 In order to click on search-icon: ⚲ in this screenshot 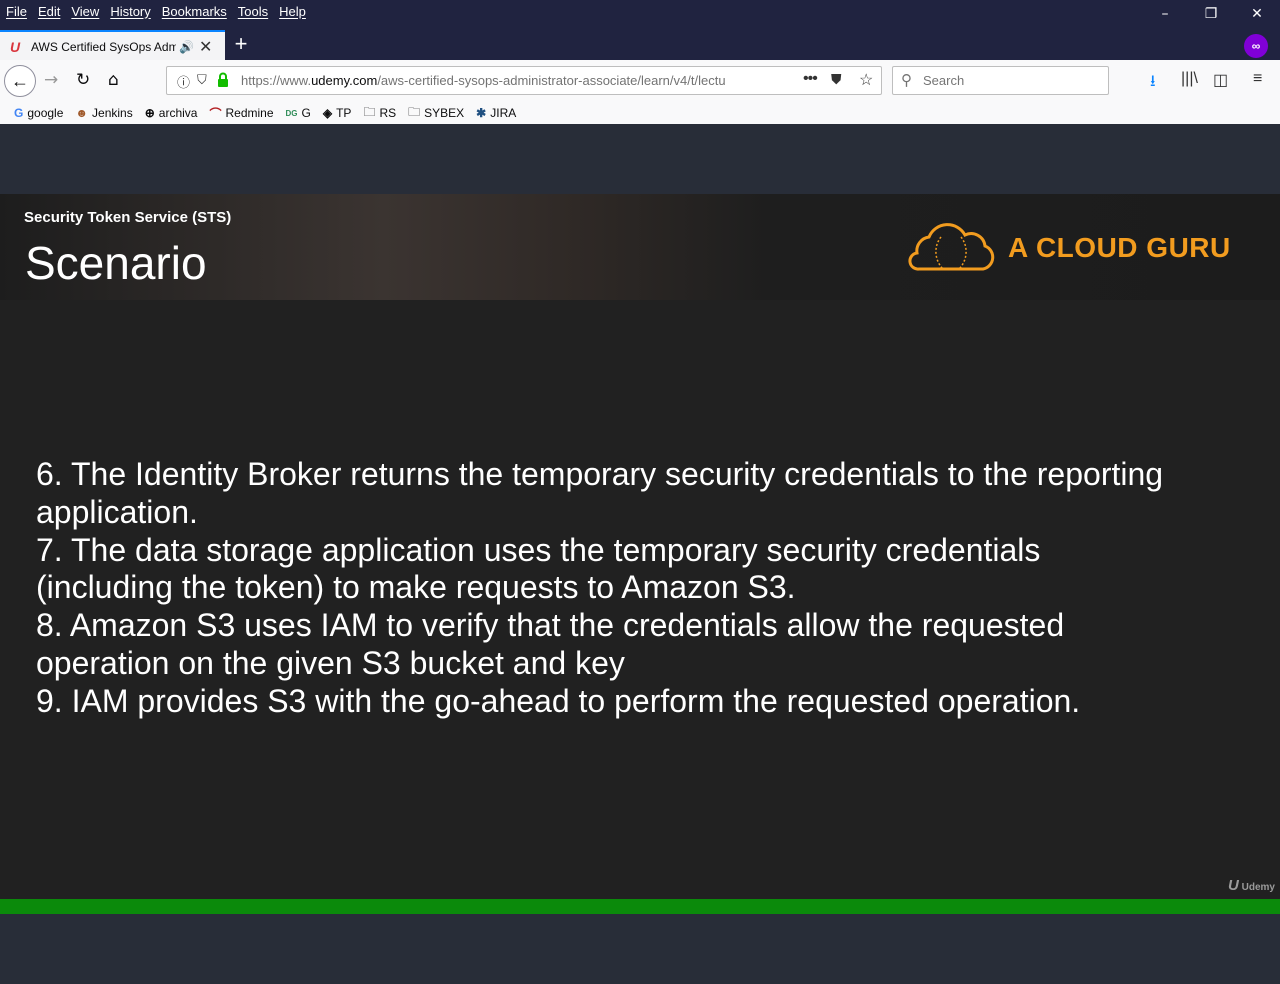, I will do `click(906, 80)`.